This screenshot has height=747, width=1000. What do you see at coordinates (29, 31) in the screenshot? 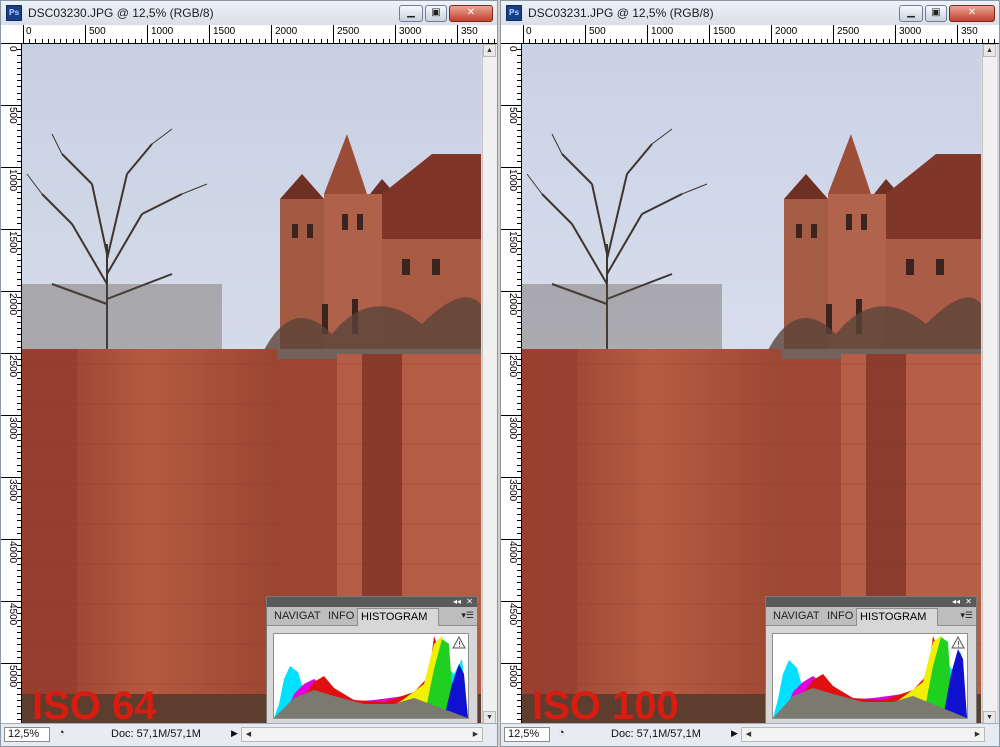
I see `ruler-label: 0` at bounding box center [29, 31].